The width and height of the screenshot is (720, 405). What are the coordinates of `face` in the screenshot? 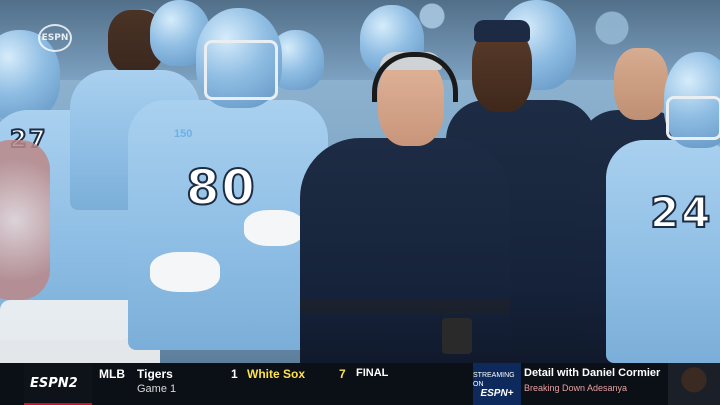 It's located at (641, 84).